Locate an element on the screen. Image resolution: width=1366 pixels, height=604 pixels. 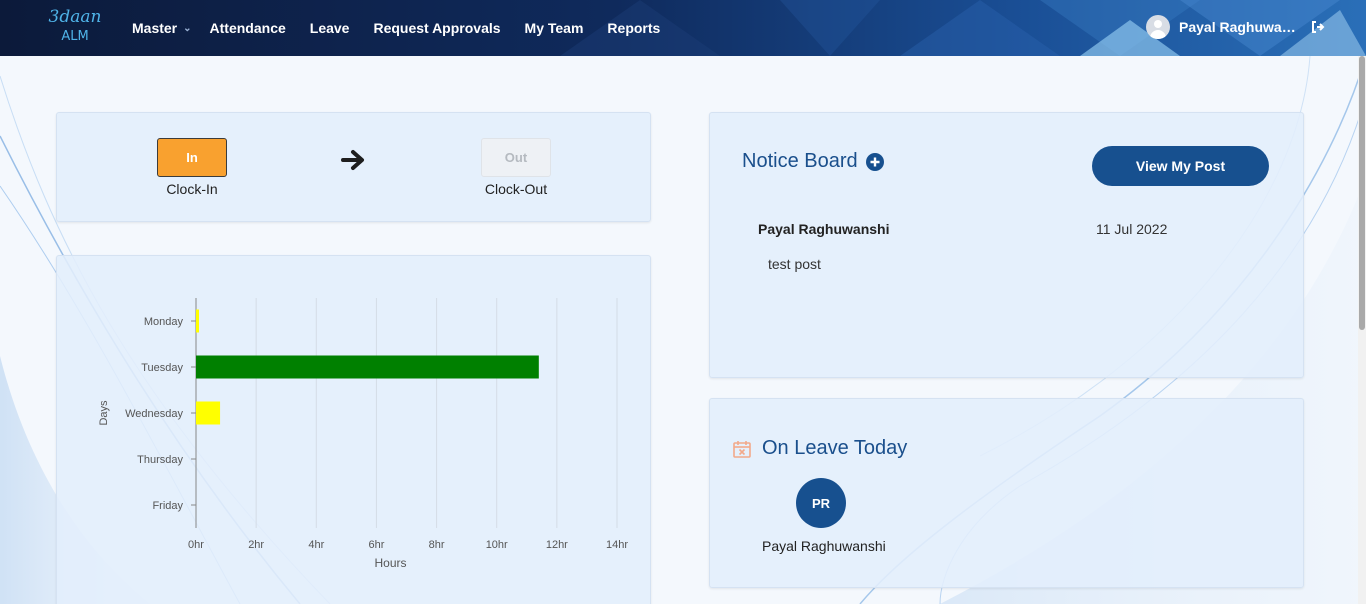
y-tick-label: Tuesday is located at coordinates (162, 368).